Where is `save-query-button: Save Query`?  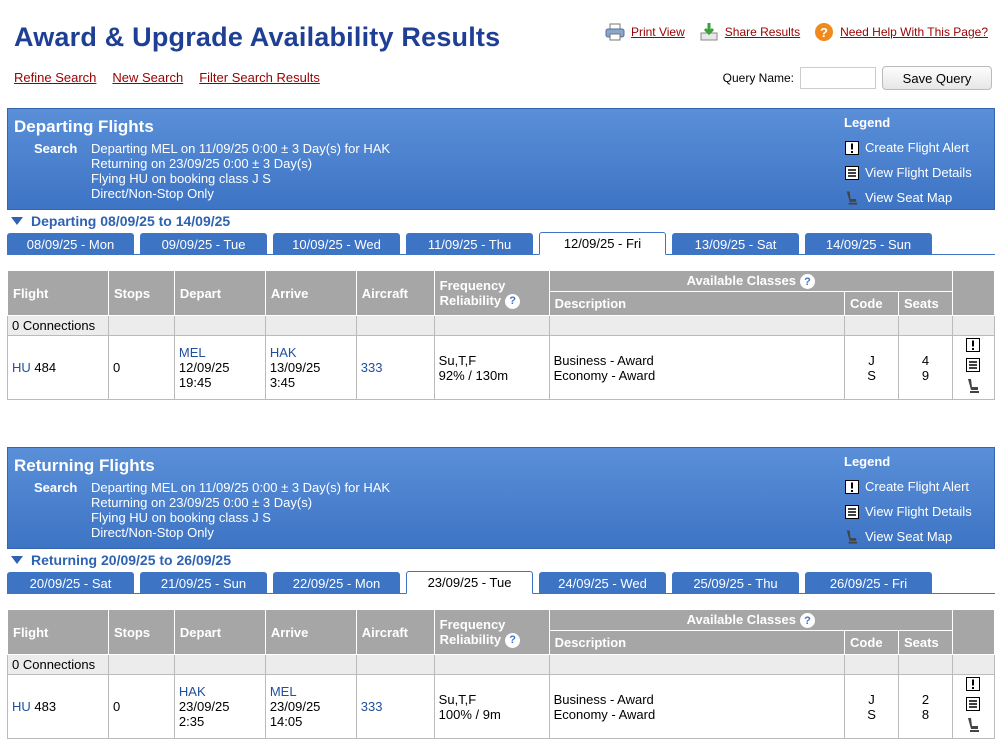
save-query-button: Save Query is located at coordinates (937, 78).